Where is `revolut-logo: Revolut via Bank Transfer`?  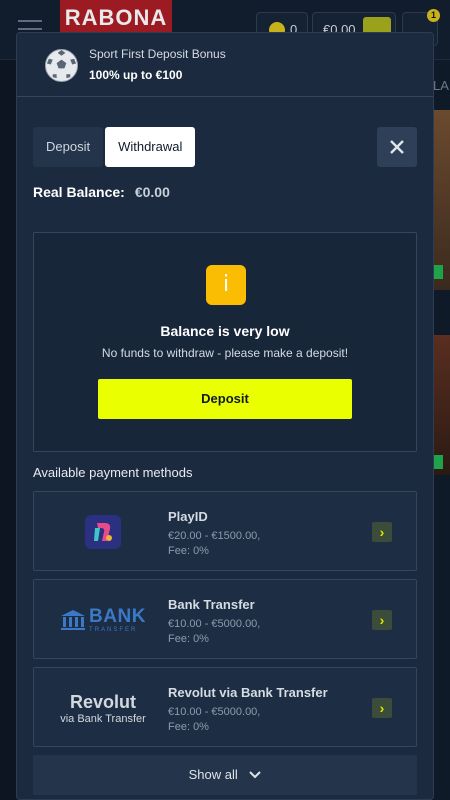
revolut-logo: Revolut via Bank Transfer is located at coordinates (103, 708).